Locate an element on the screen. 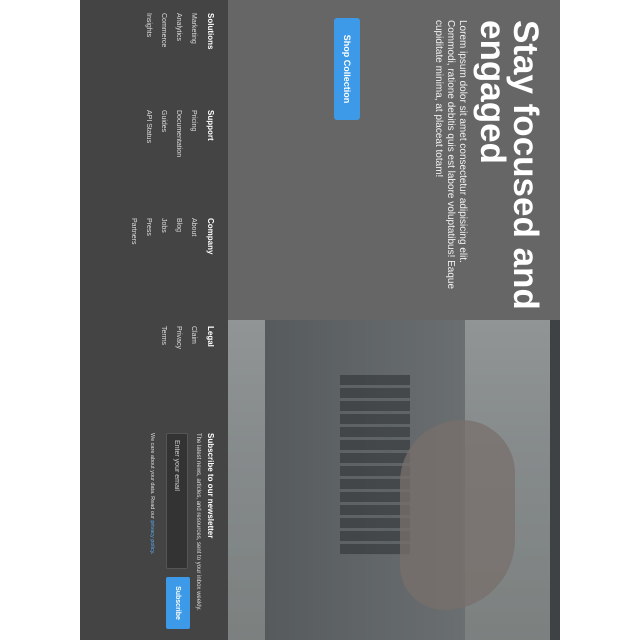 The height and width of the screenshot is (640, 640). footer-link-item: Insights is located at coordinates (148, 31).